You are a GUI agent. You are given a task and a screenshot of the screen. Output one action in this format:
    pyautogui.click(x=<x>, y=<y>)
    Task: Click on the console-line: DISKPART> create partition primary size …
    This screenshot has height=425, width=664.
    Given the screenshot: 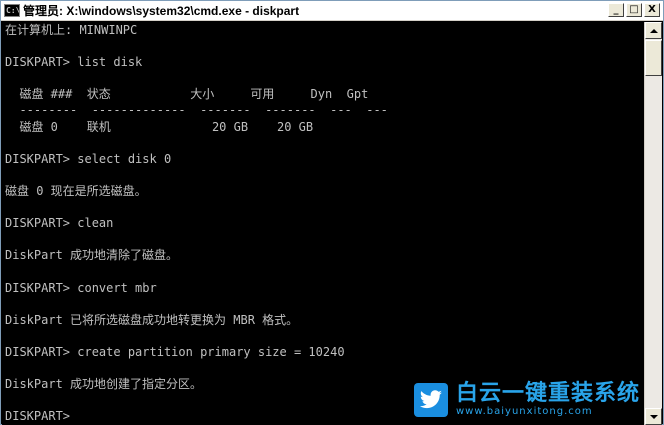 What is the action you would take?
    pyautogui.click(x=175, y=351)
    